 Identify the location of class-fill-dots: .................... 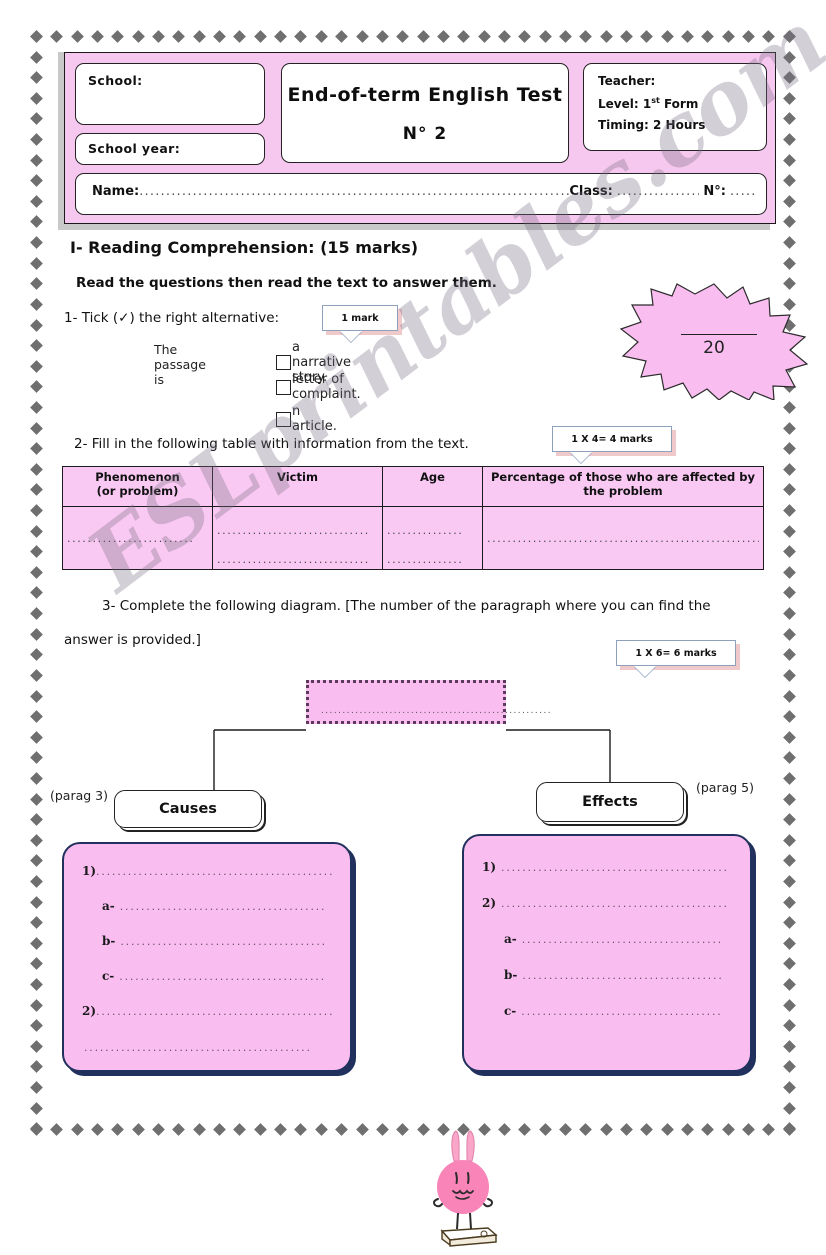
(658, 191).